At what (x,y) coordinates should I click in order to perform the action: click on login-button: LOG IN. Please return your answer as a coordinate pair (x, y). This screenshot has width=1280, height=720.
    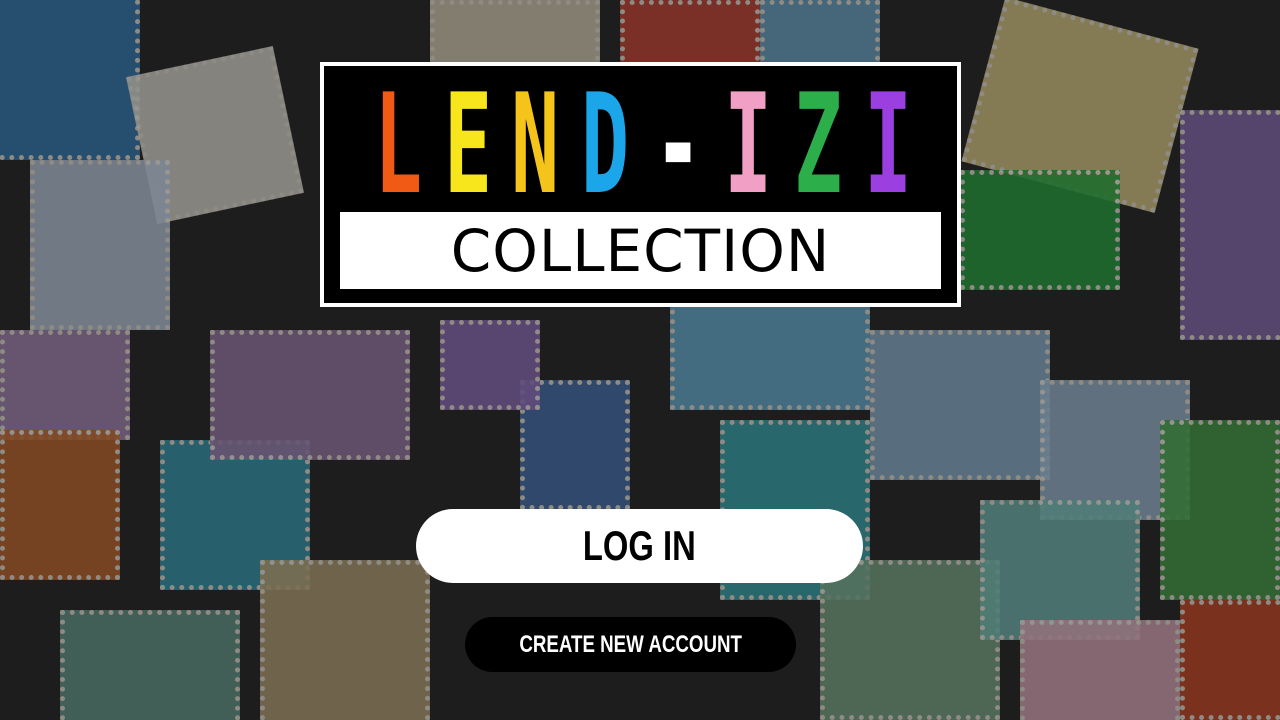
    Looking at the image, I should click on (639, 546).